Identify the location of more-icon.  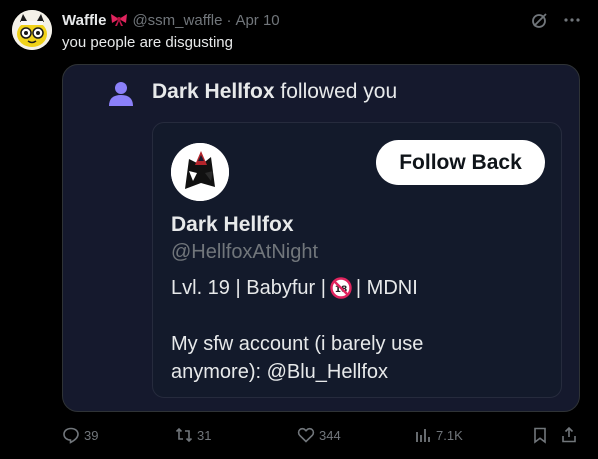
(572, 20).